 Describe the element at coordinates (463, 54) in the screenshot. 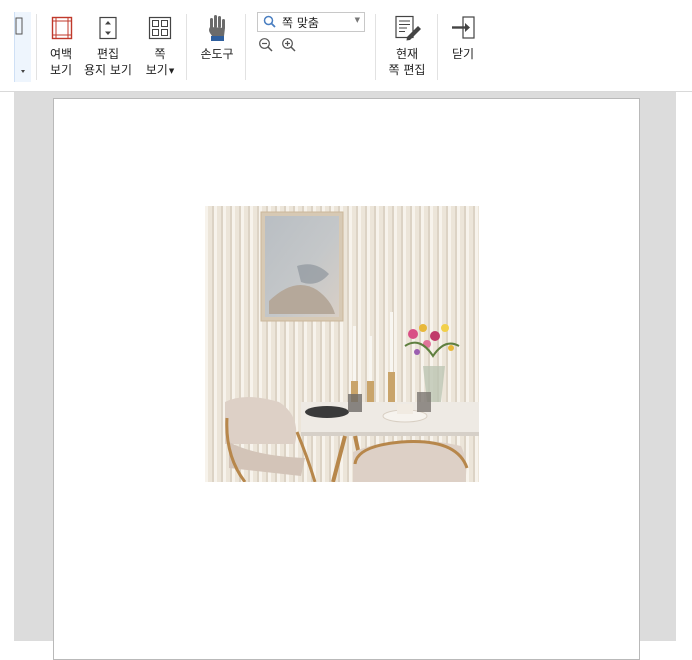

I see `close-label: 닫기` at that location.